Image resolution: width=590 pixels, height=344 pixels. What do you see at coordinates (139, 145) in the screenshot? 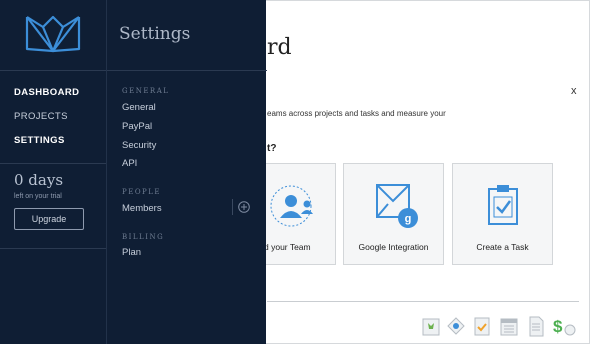
I see `settings-item-security: Security` at bounding box center [139, 145].